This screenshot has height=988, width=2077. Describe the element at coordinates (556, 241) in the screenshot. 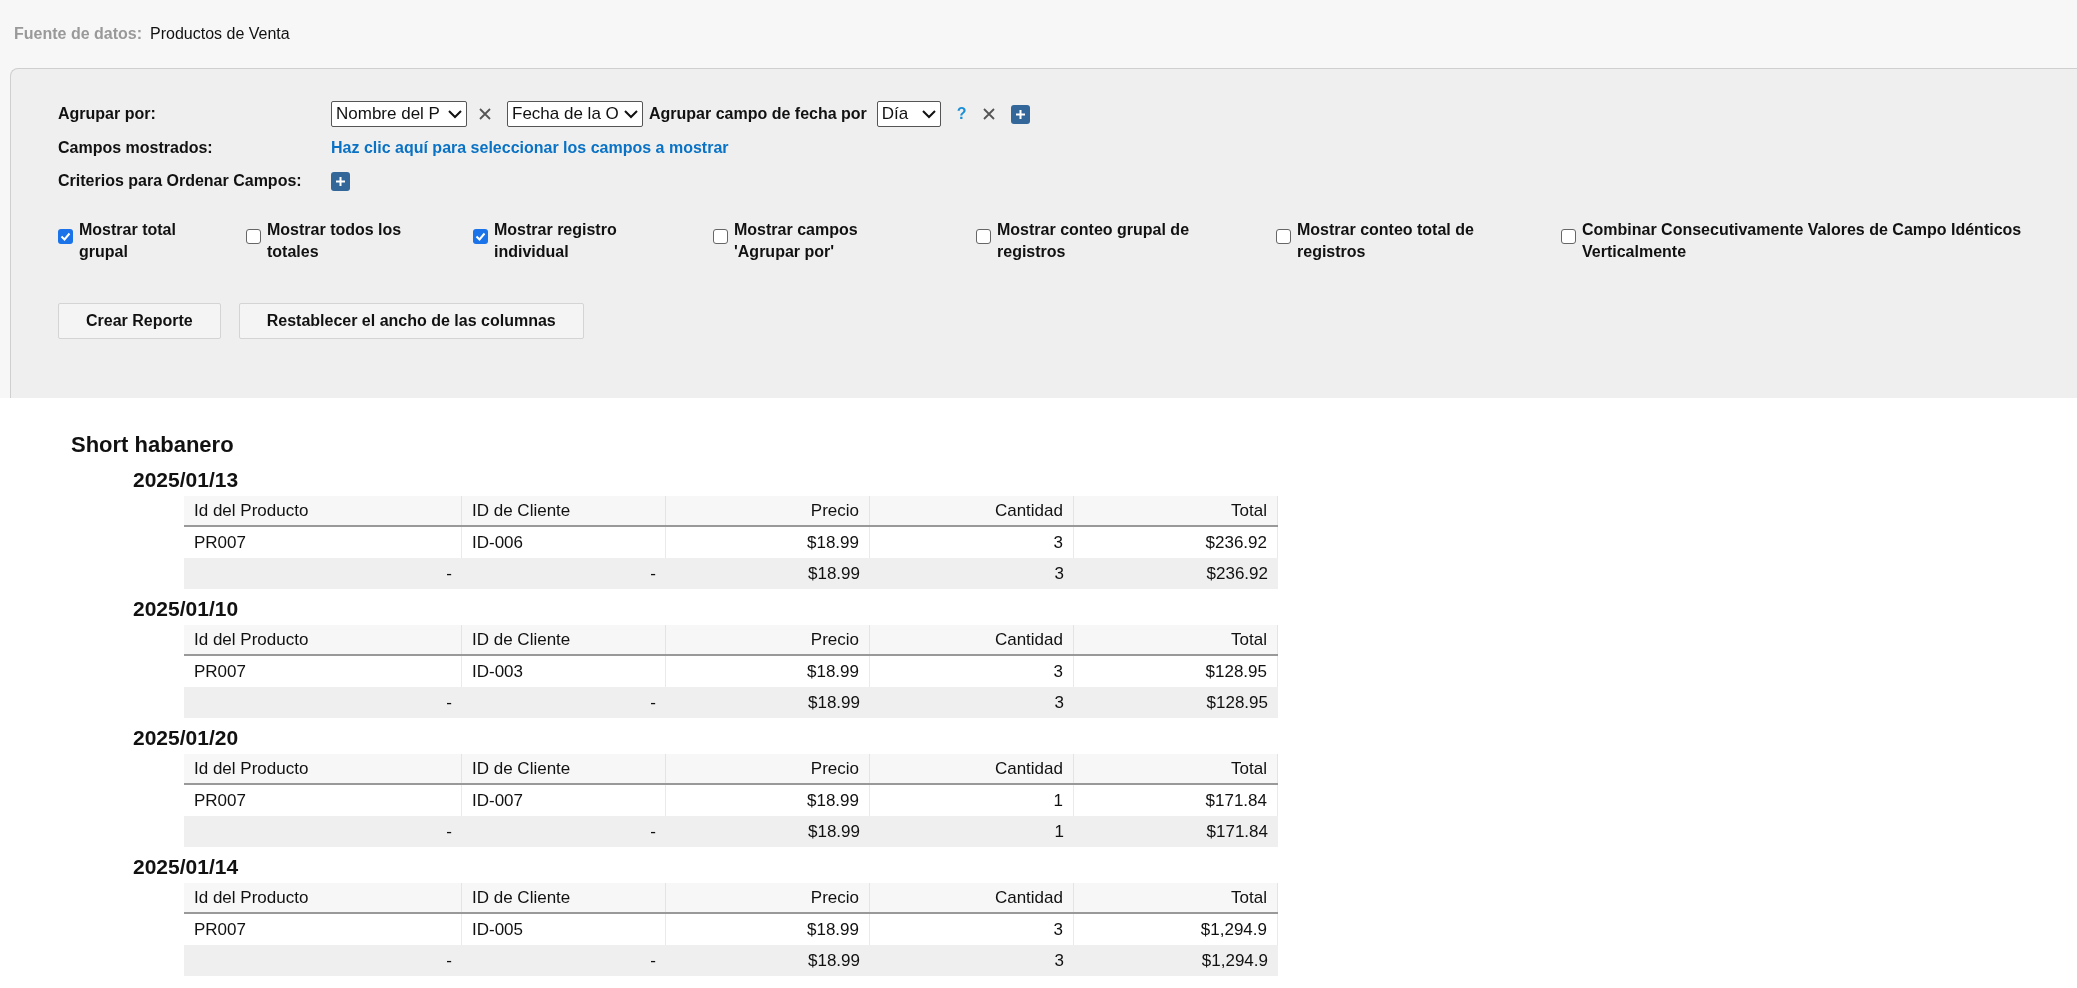

I see `checkbox-label: Mostrar registro individual` at that location.